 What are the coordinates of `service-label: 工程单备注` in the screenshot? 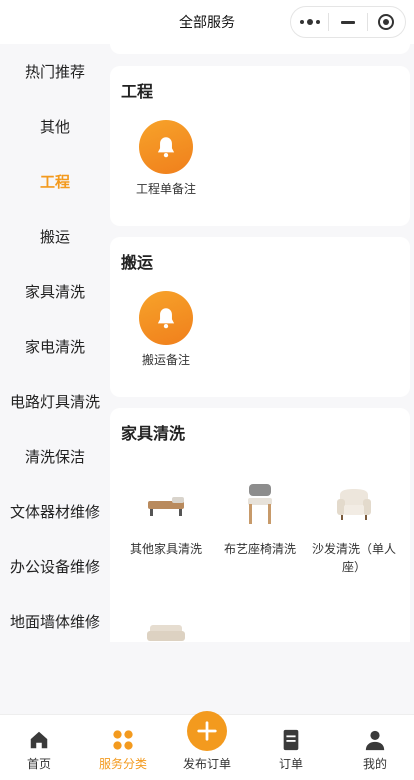 It's located at (165, 189).